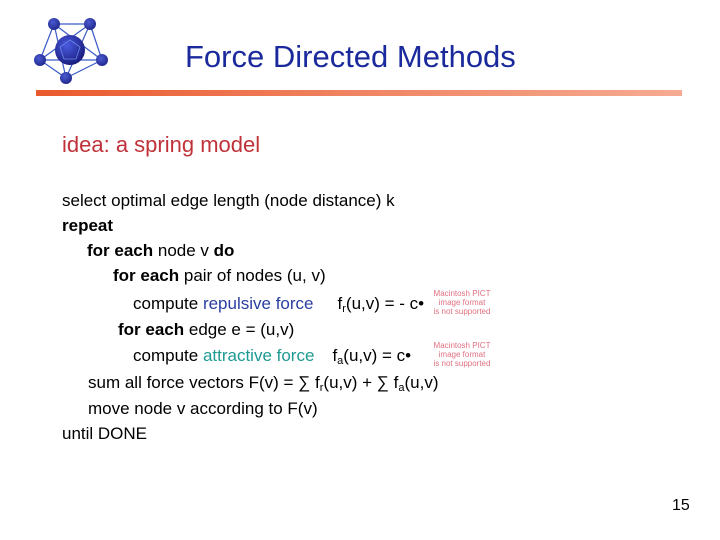 This screenshot has height=540, width=720. Describe the element at coordinates (183, 250) in the screenshot. I see `code-text: node v` at that location.